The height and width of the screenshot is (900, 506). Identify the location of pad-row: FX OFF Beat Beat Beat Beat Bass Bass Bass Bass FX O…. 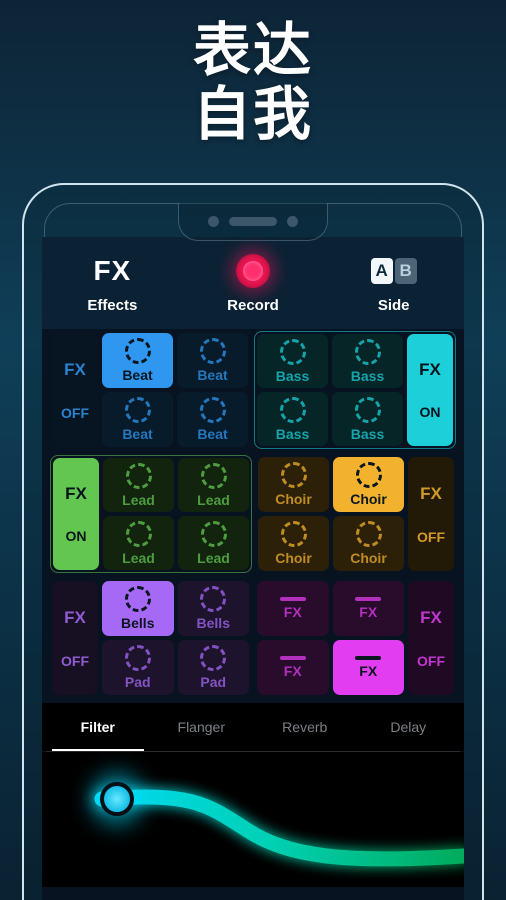
(253, 390).